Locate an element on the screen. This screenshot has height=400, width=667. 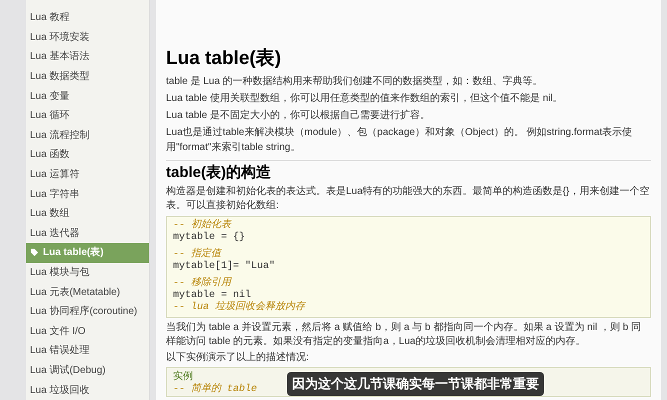
sidebar-item: Lua 协同程序(coroutine) is located at coordinates (87, 312).